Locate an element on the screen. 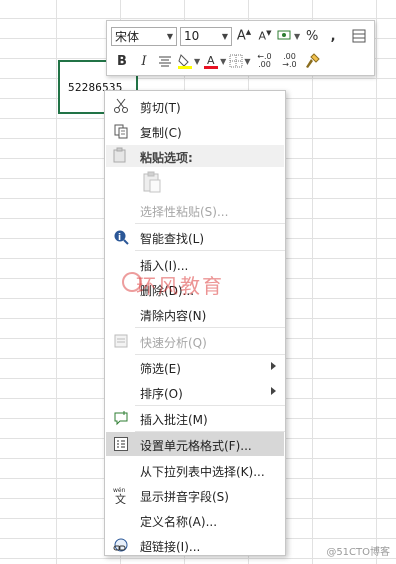  comment-icon is located at coordinates (121, 418).